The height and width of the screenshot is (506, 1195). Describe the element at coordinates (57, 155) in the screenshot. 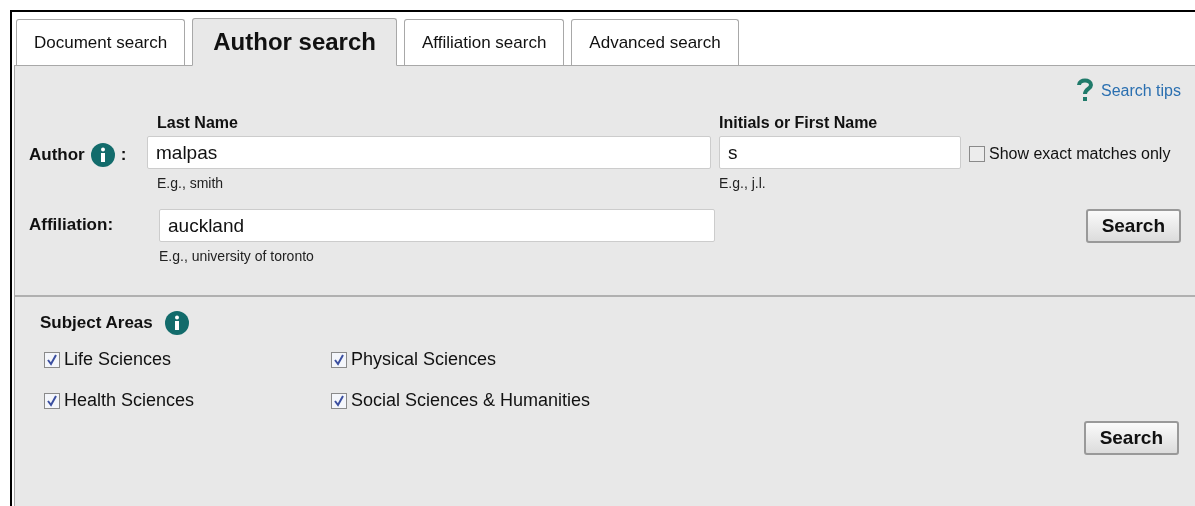

I see `author-label: Author` at that location.